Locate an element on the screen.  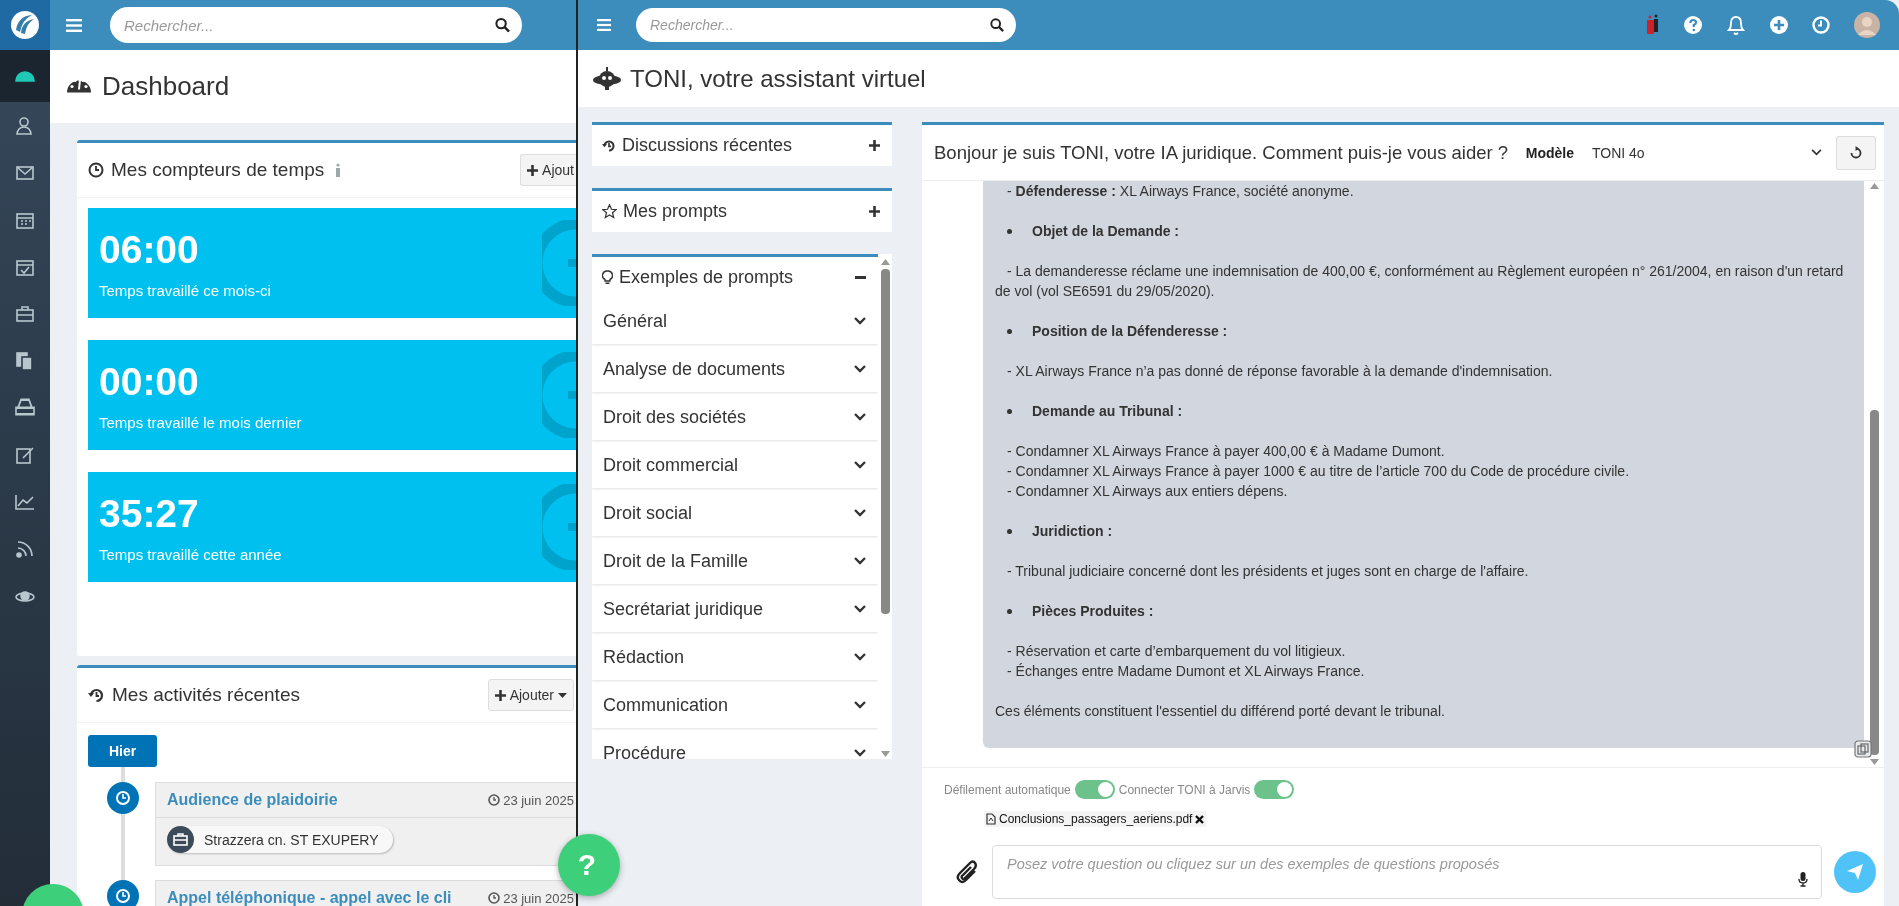
date-label: Hier is located at coordinates (123, 751).